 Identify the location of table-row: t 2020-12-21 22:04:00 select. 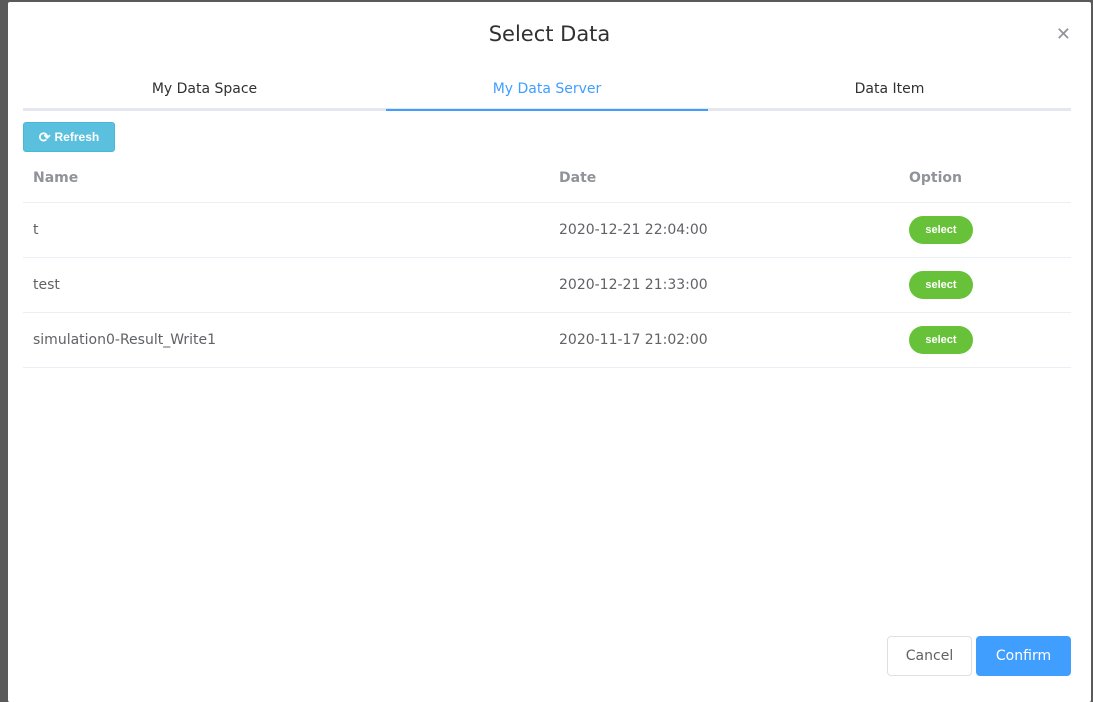
(547, 230).